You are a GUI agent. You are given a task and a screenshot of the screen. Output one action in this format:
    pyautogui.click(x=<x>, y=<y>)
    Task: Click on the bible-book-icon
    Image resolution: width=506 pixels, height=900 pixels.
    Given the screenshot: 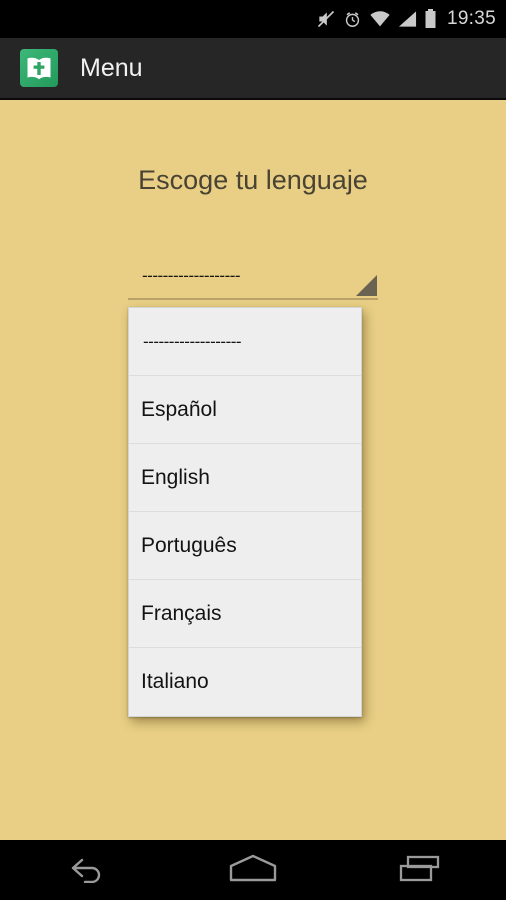 What is the action you would take?
    pyautogui.click(x=39, y=68)
    